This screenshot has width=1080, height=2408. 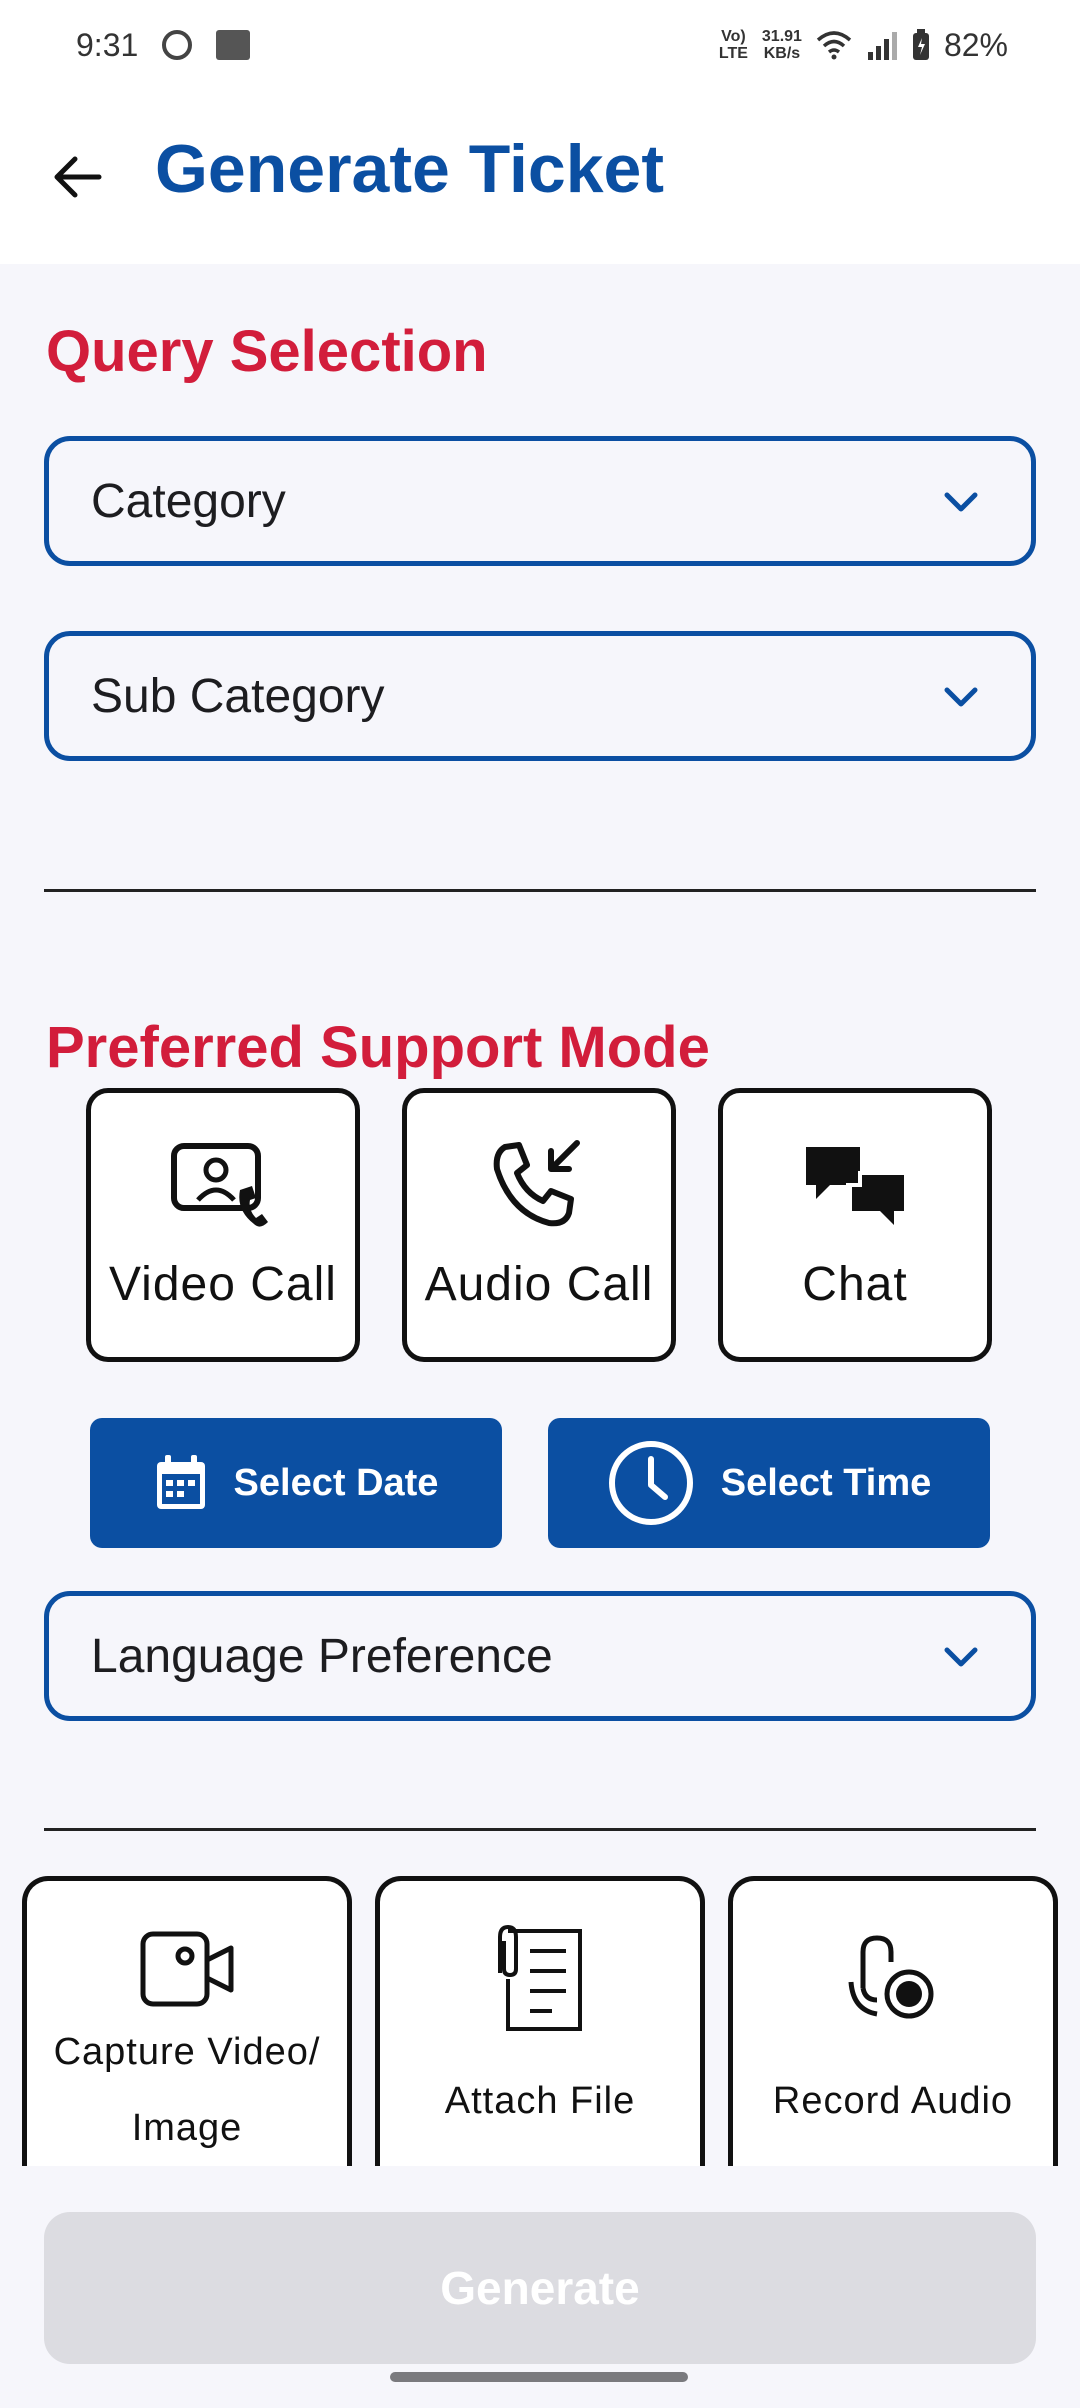 I want to click on signal-icon, so click(x=882, y=46).